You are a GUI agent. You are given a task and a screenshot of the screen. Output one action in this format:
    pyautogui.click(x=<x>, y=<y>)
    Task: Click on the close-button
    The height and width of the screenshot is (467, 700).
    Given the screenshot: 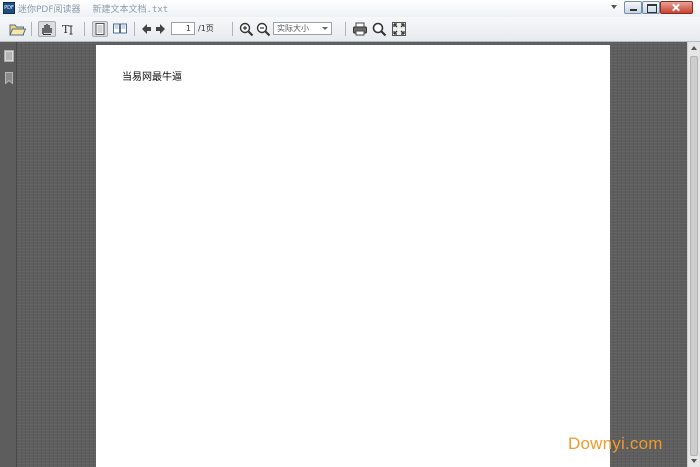 What is the action you would take?
    pyautogui.click(x=676, y=7)
    